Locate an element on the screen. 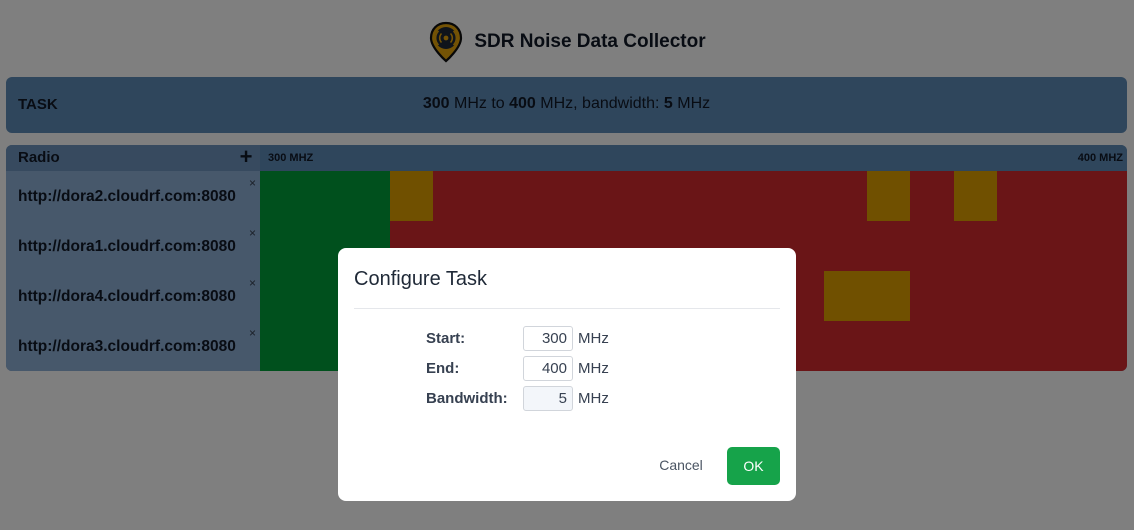 The height and width of the screenshot is (530, 1134). ok-button: OK is located at coordinates (753, 466).